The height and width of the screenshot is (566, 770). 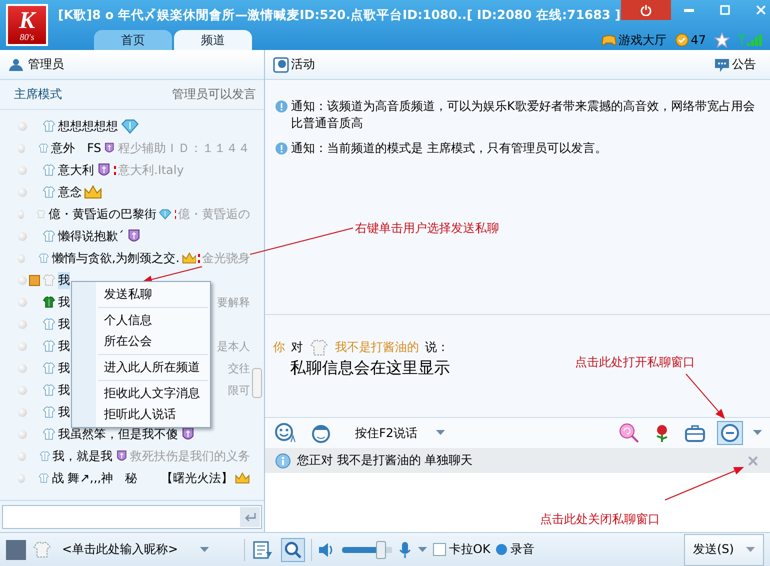 What do you see at coordinates (370, 368) in the screenshot?
I see `private-message: 私聊信息会在这里显示` at bounding box center [370, 368].